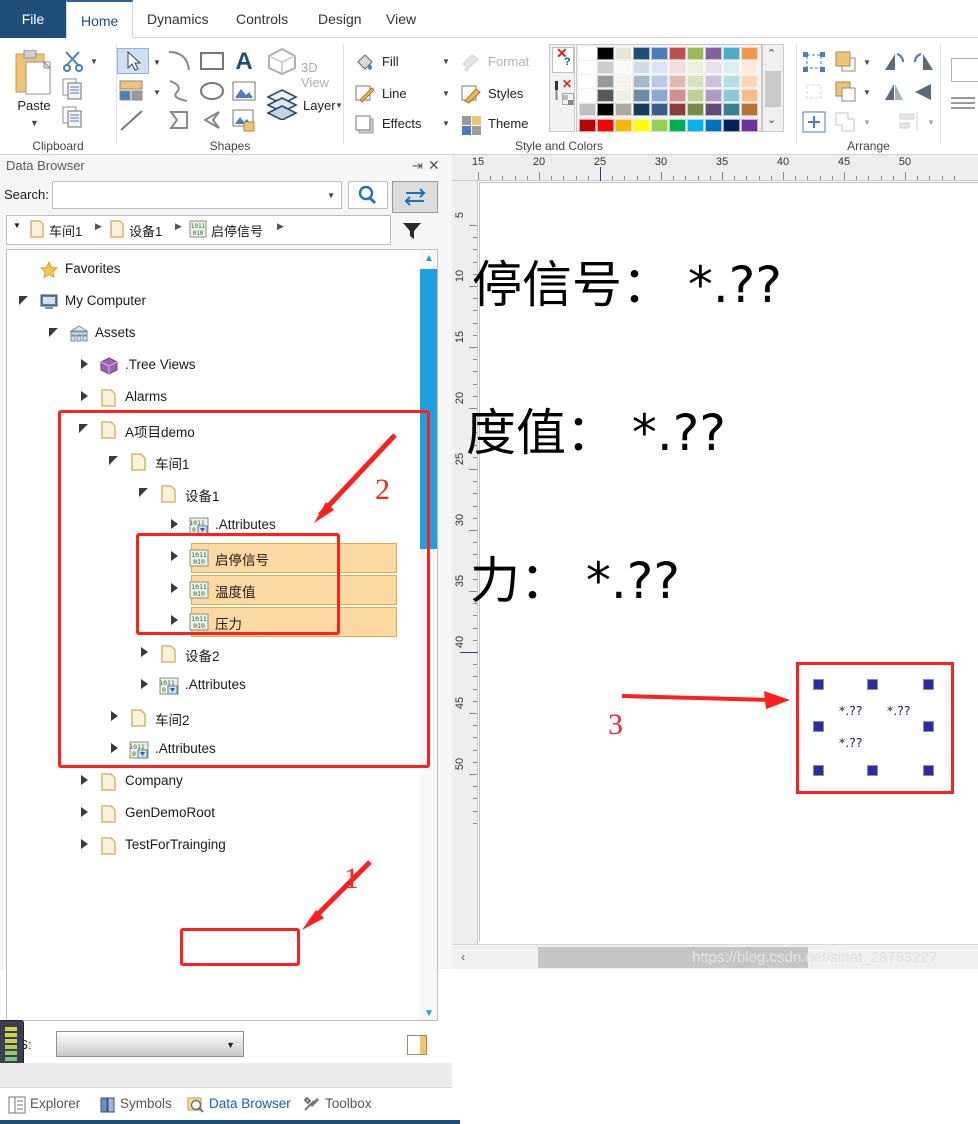 This screenshot has height=1124, width=978. What do you see at coordinates (34, 123) in the screenshot?
I see `paste-dropdown-caret: ▼` at bounding box center [34, 123].